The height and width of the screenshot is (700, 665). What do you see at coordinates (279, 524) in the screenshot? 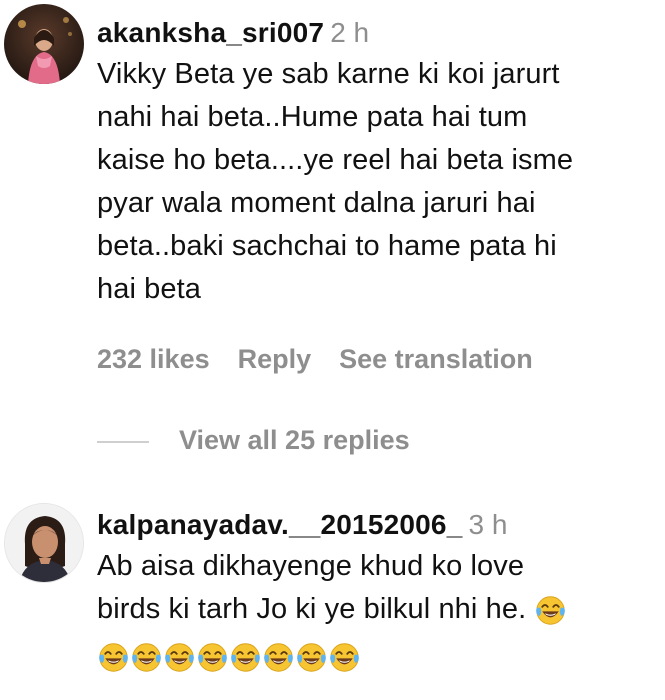
I see `username: kalpanayadav.__20152006_` at bounding box center [279, 524].